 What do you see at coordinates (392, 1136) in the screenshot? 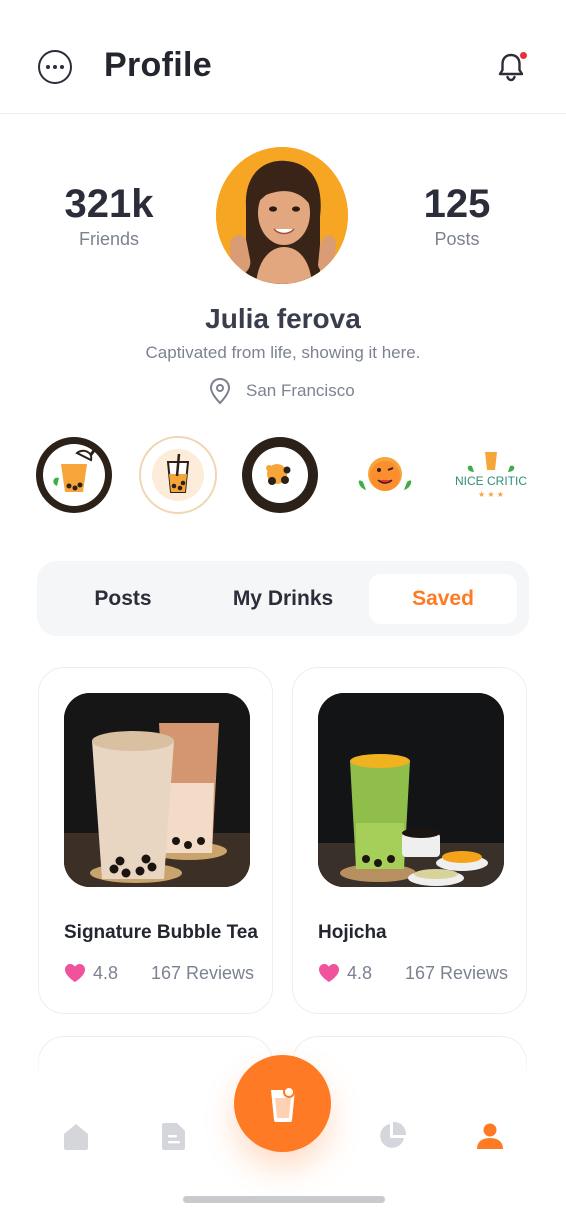
I see `chart-icon` at bounding box center [392, 1136].